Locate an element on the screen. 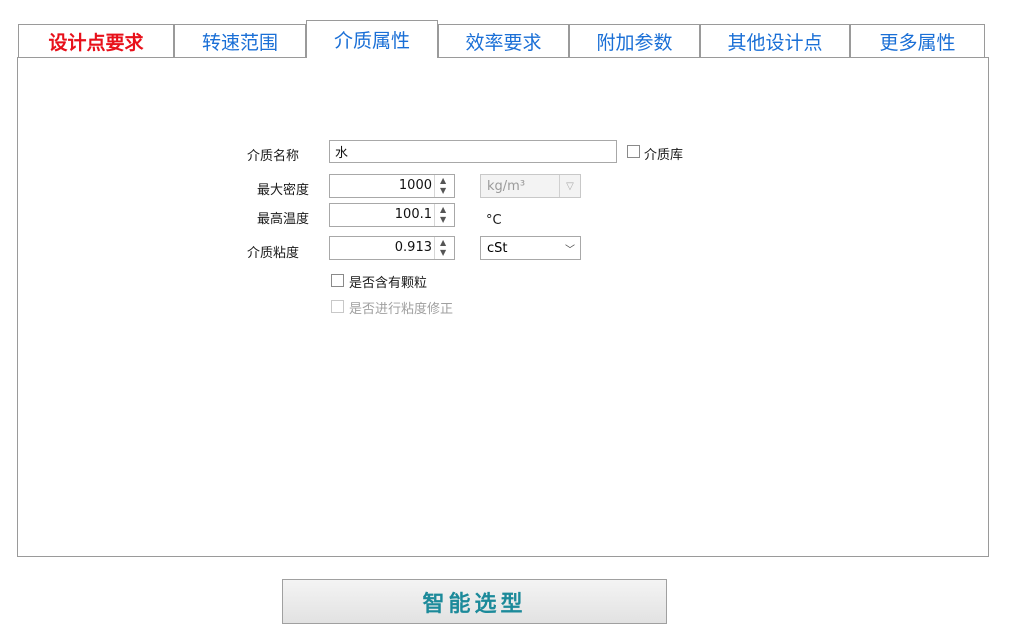 This screenshot has height=637, width=1015. viscosity-value: 0.913 is located at coordinates (413, 247).